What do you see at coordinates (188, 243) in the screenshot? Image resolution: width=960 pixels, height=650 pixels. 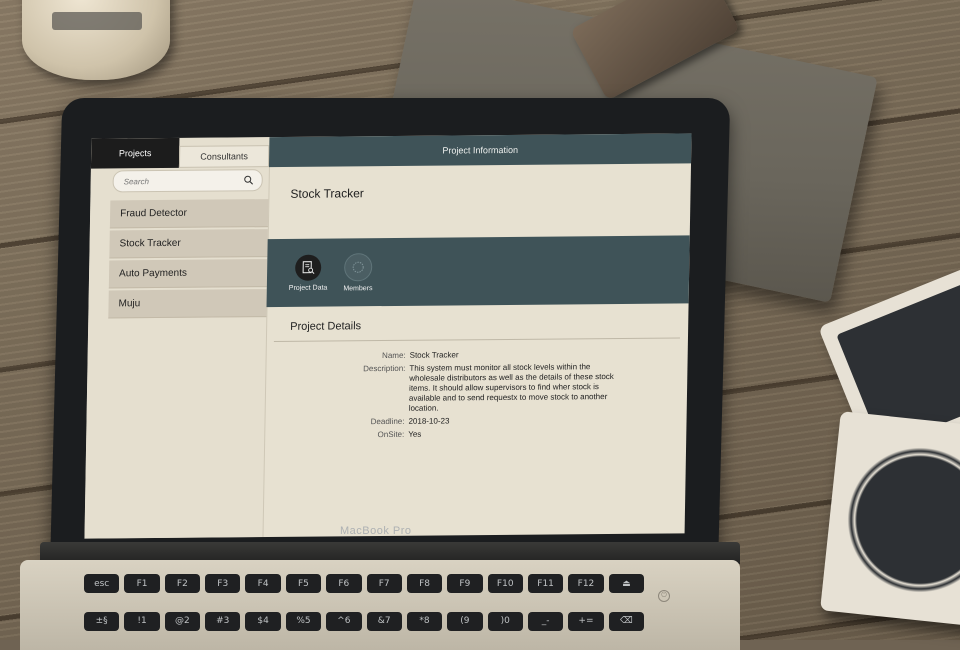 I see `project-item-stock-tracker: Stock Tracker` at bounding box center [188, 243].